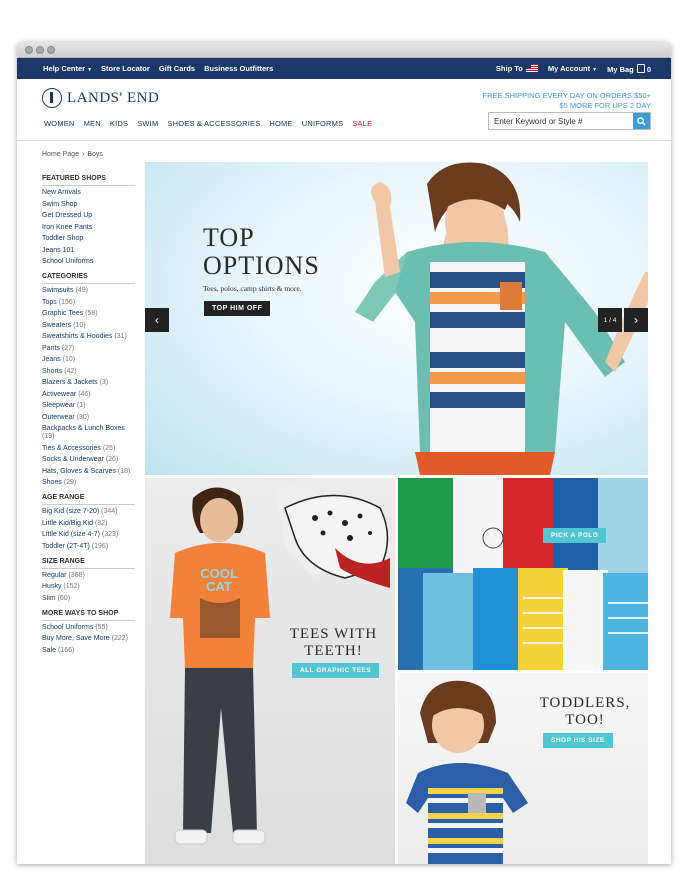  I want to click on sidebar-item-category: Outerwear (30), so click(88, 418).